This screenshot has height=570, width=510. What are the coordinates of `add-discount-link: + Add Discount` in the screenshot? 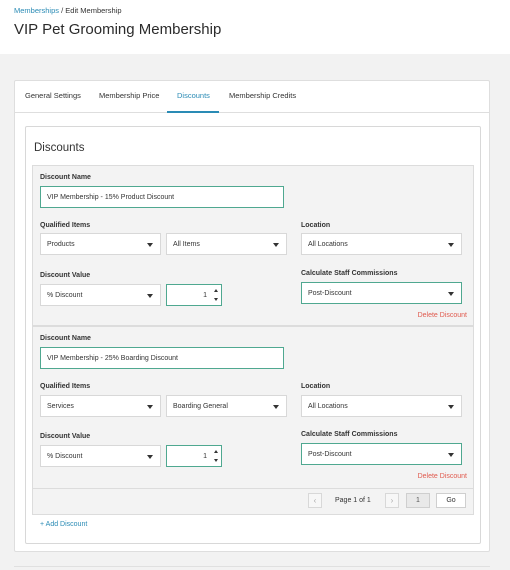 It's located at (63, 524).